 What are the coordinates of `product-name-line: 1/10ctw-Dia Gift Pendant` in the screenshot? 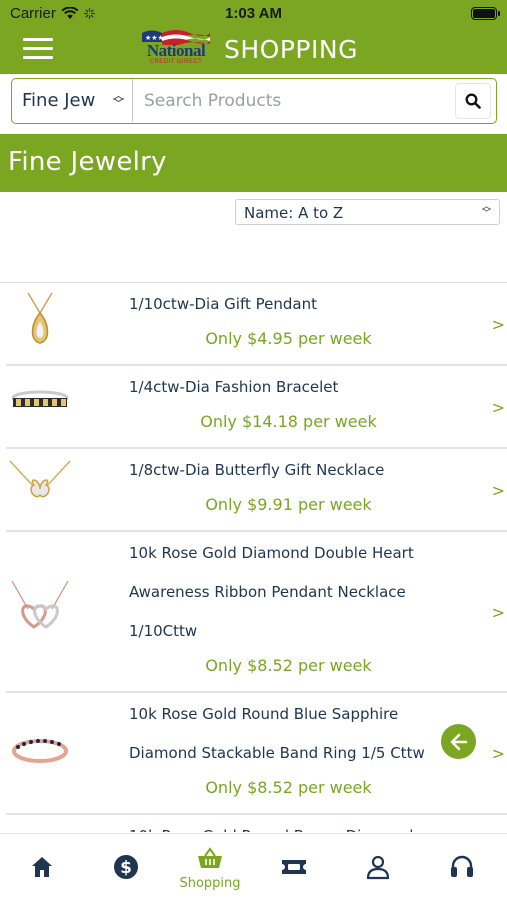 It's located at (223, 304).